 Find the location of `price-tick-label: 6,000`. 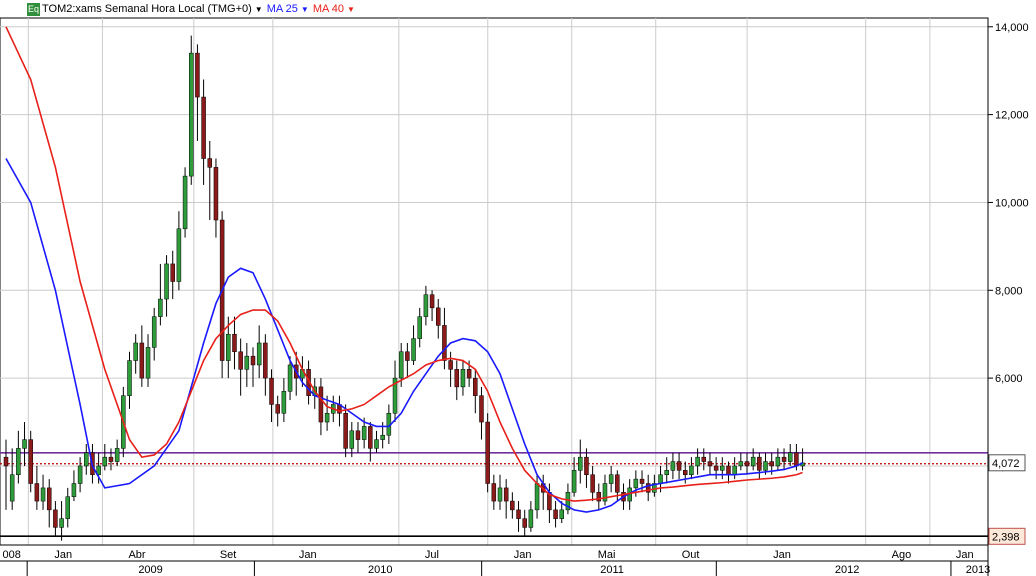

price-tick-label: 6,000 is located at coordinates (1009, 379).